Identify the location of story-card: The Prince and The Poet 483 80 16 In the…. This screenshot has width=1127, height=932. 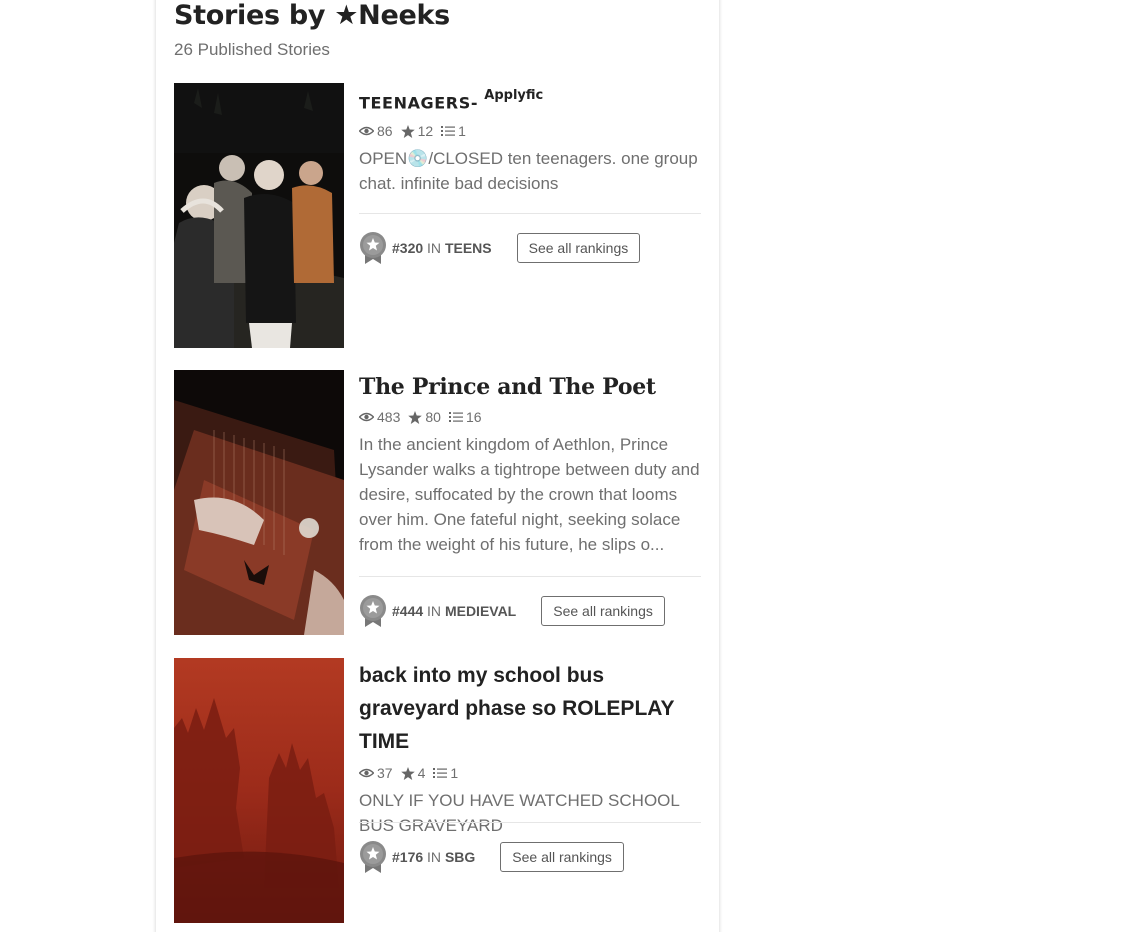
(438, 502).